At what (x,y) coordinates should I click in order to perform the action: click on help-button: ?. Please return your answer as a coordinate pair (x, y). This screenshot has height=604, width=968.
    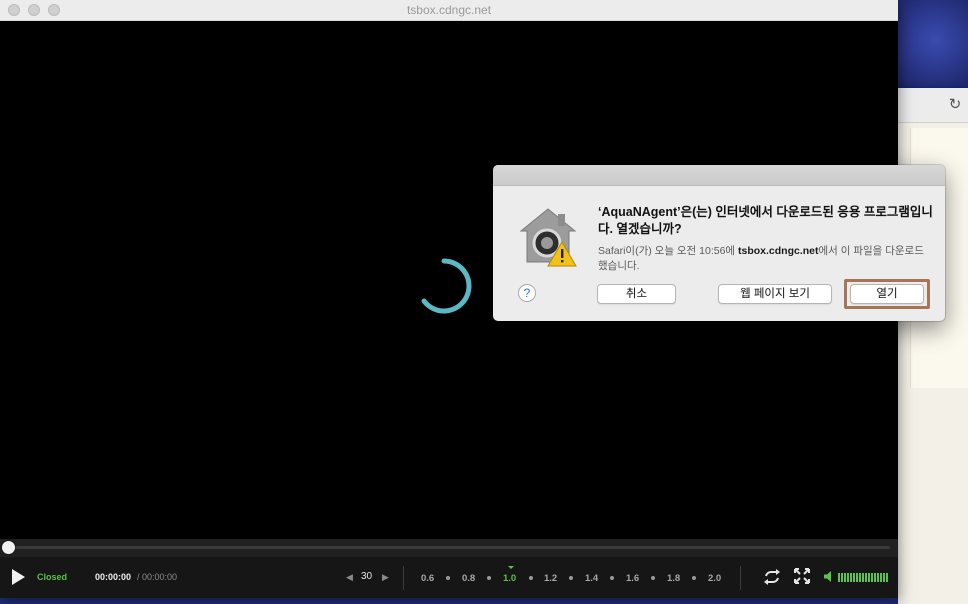
    Looking at the image, I should click on (527, 293).